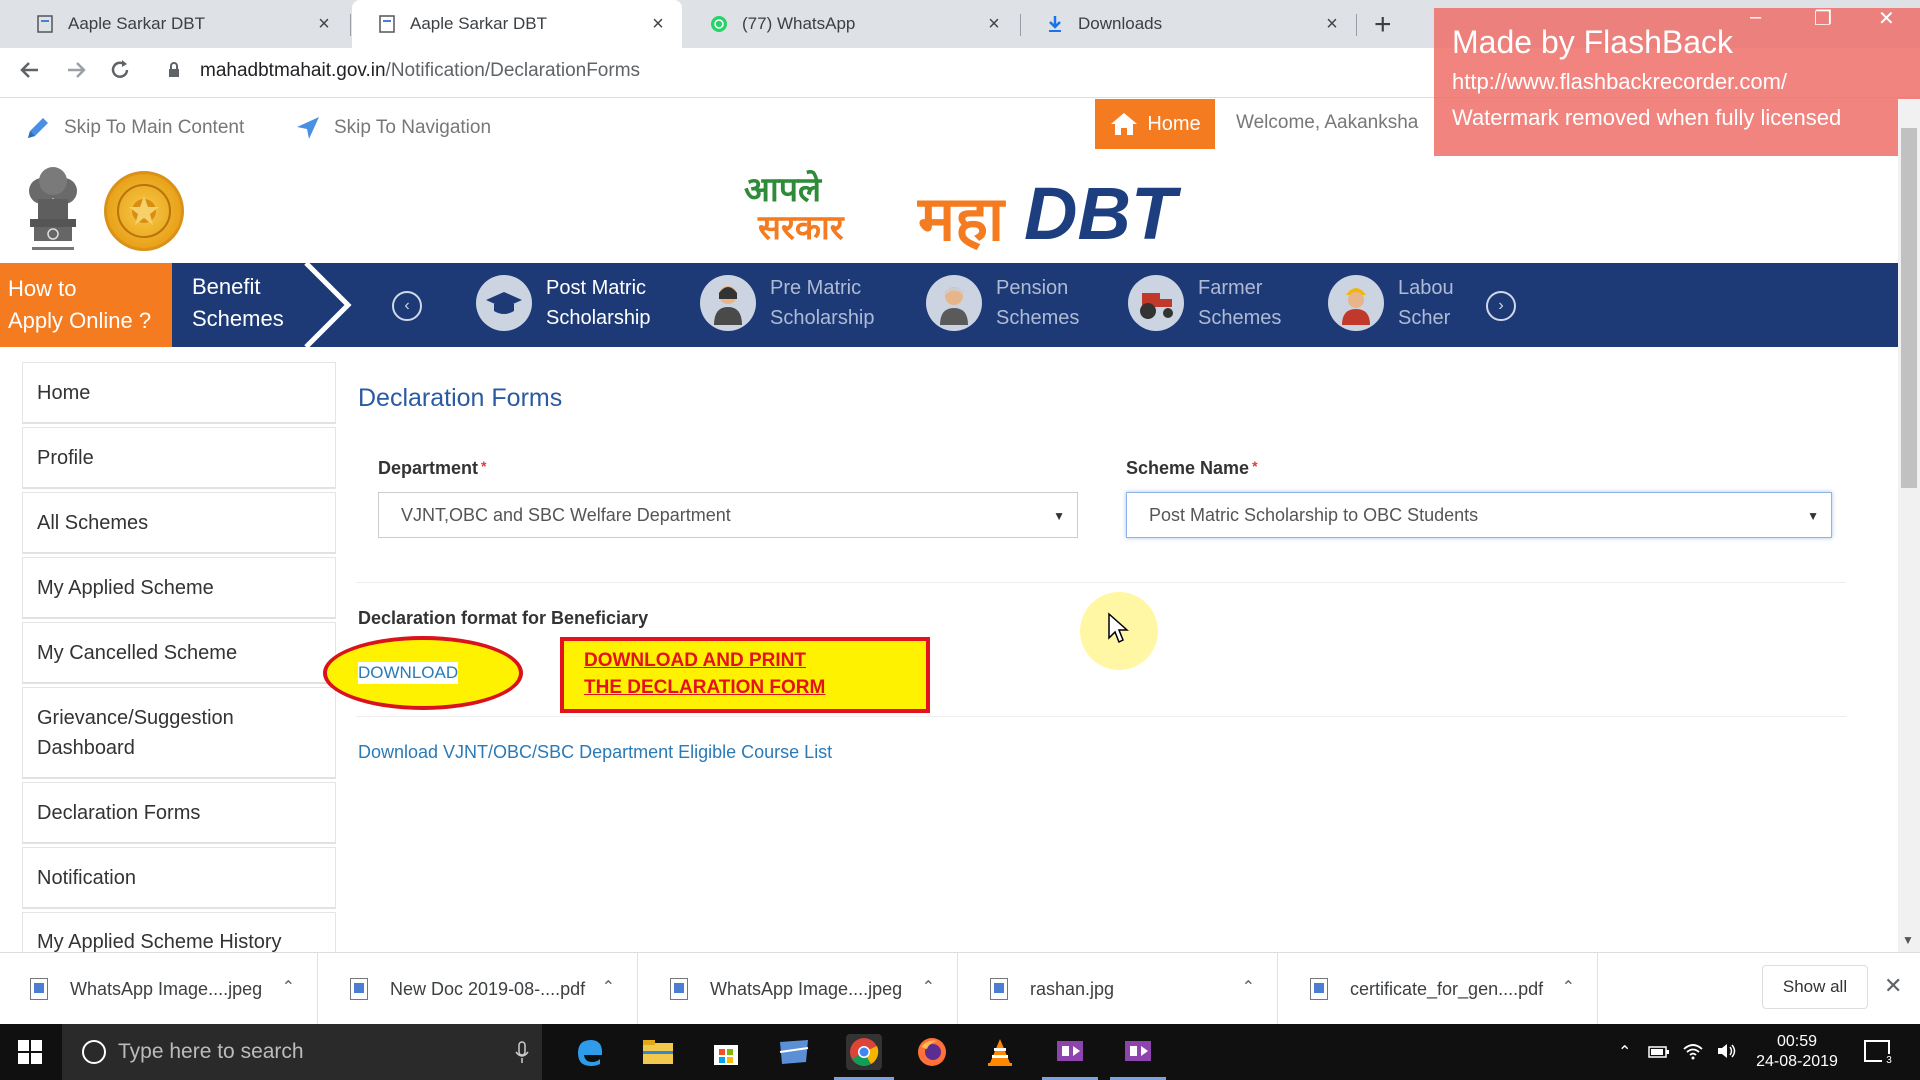 The image size is (1920, 1080). I want to click on sidebar-item-grievance: Grievance/Suggestion Dashboard, so click(179, 733).